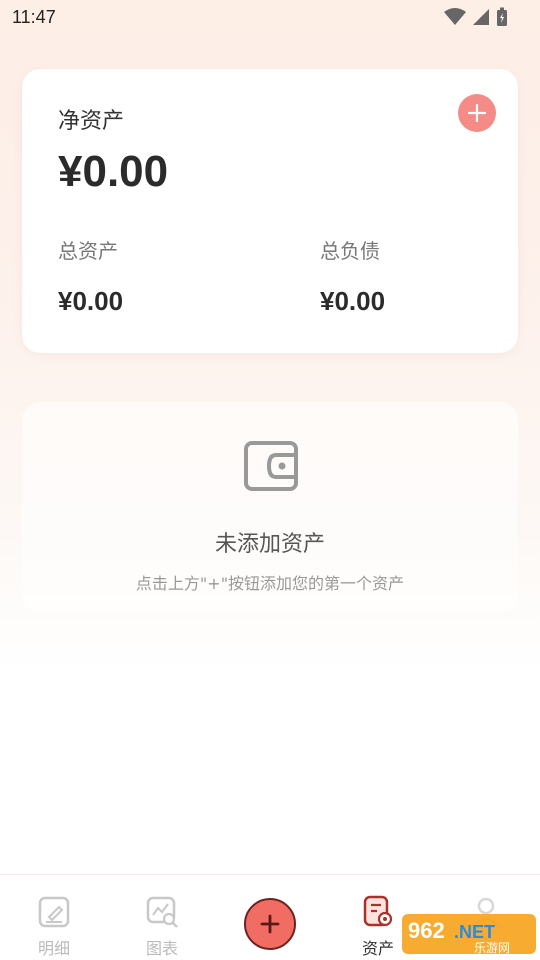 The width and height of the screenshot is (540, 960). I want to click on status-icons, so click(476, 17).